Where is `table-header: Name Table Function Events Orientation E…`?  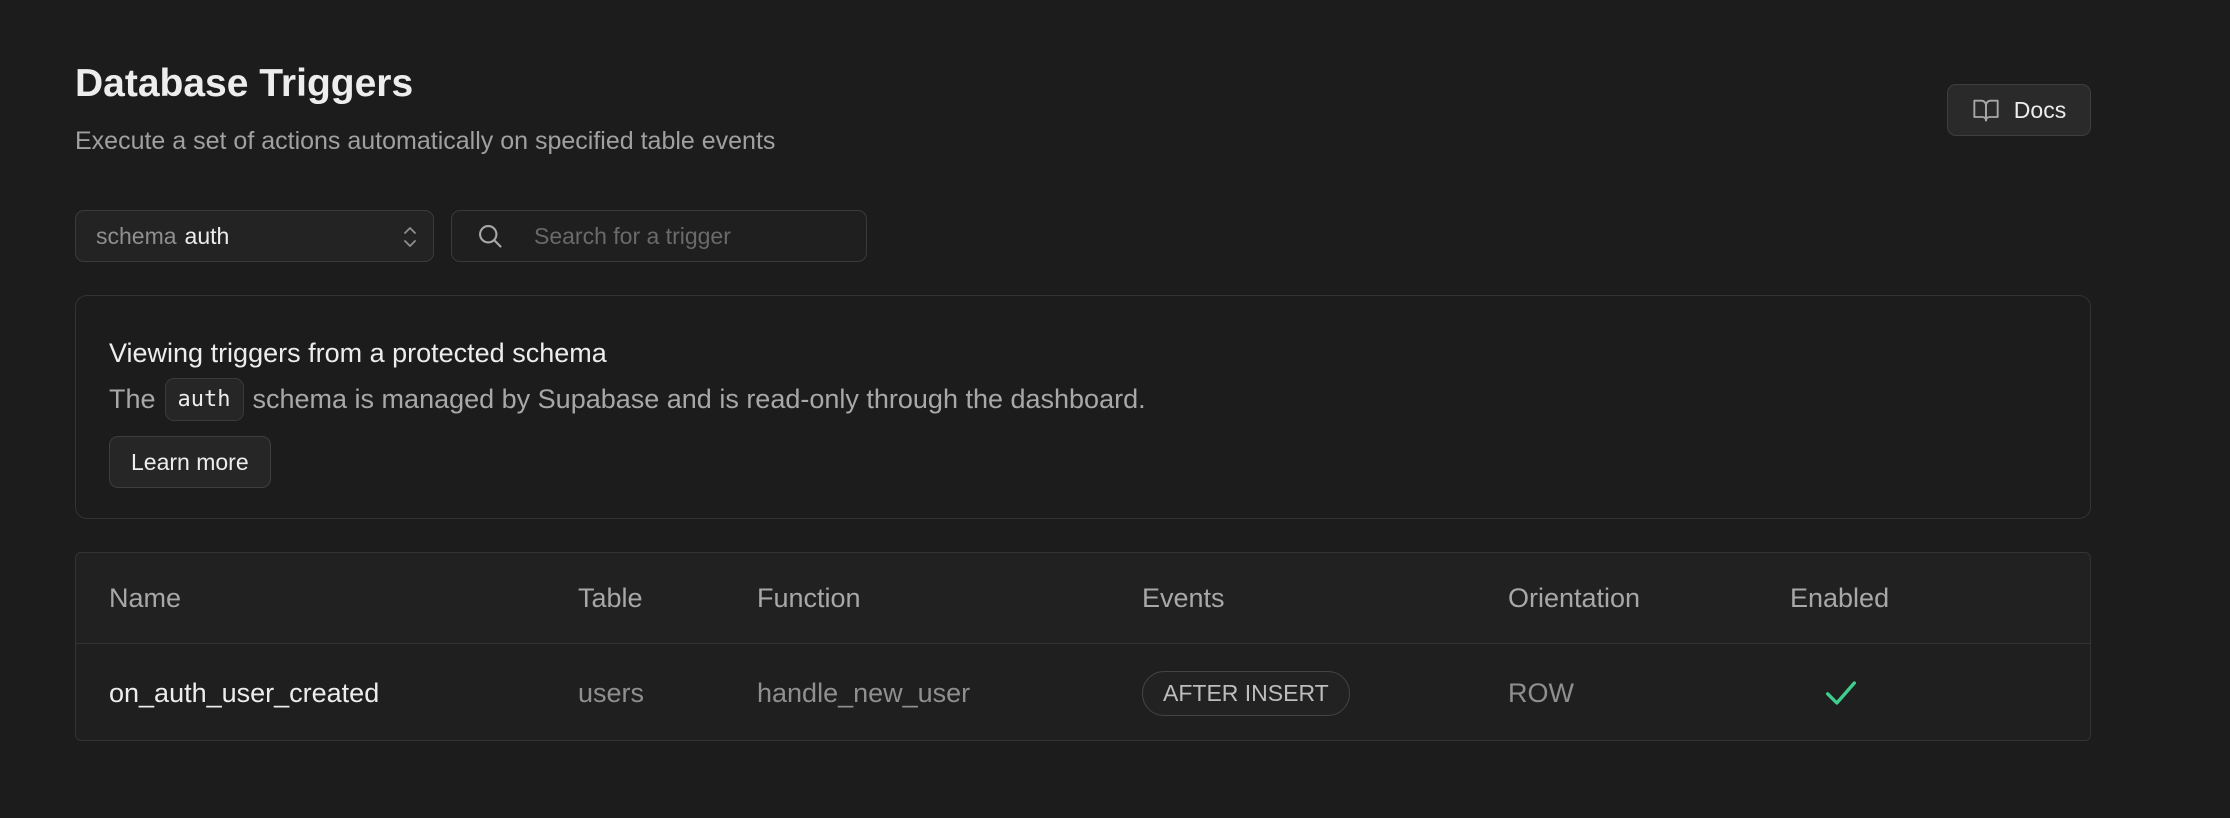
table-header: Name Table Function Events Orientation E… is located at coordinates (1083, 598).